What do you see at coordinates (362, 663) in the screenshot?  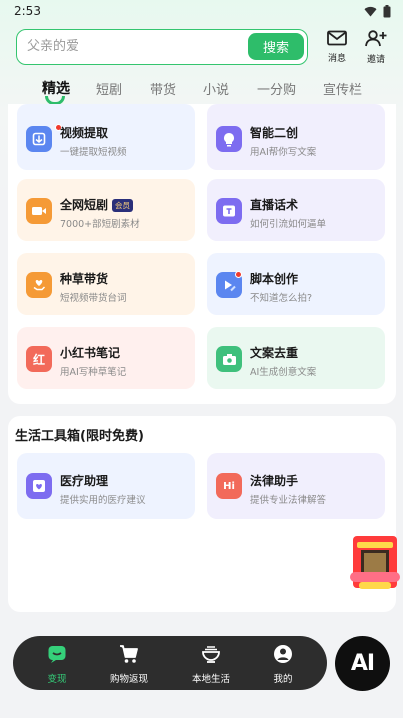 I see `ai-assistant-button: AI` at bounding box center [362, 663].